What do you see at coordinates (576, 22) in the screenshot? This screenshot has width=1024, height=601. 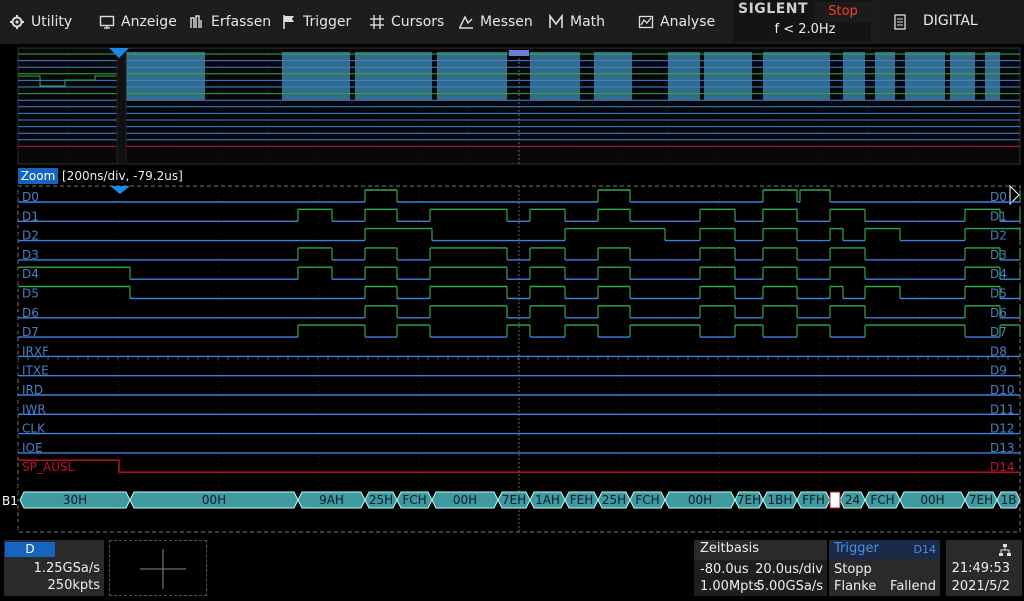 I see `menu-math: Math` at bounding box center [576, 22].